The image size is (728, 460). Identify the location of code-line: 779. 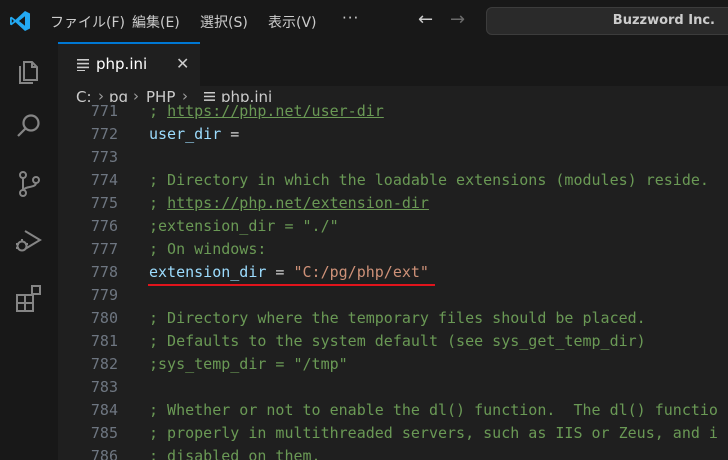
(393, 295).